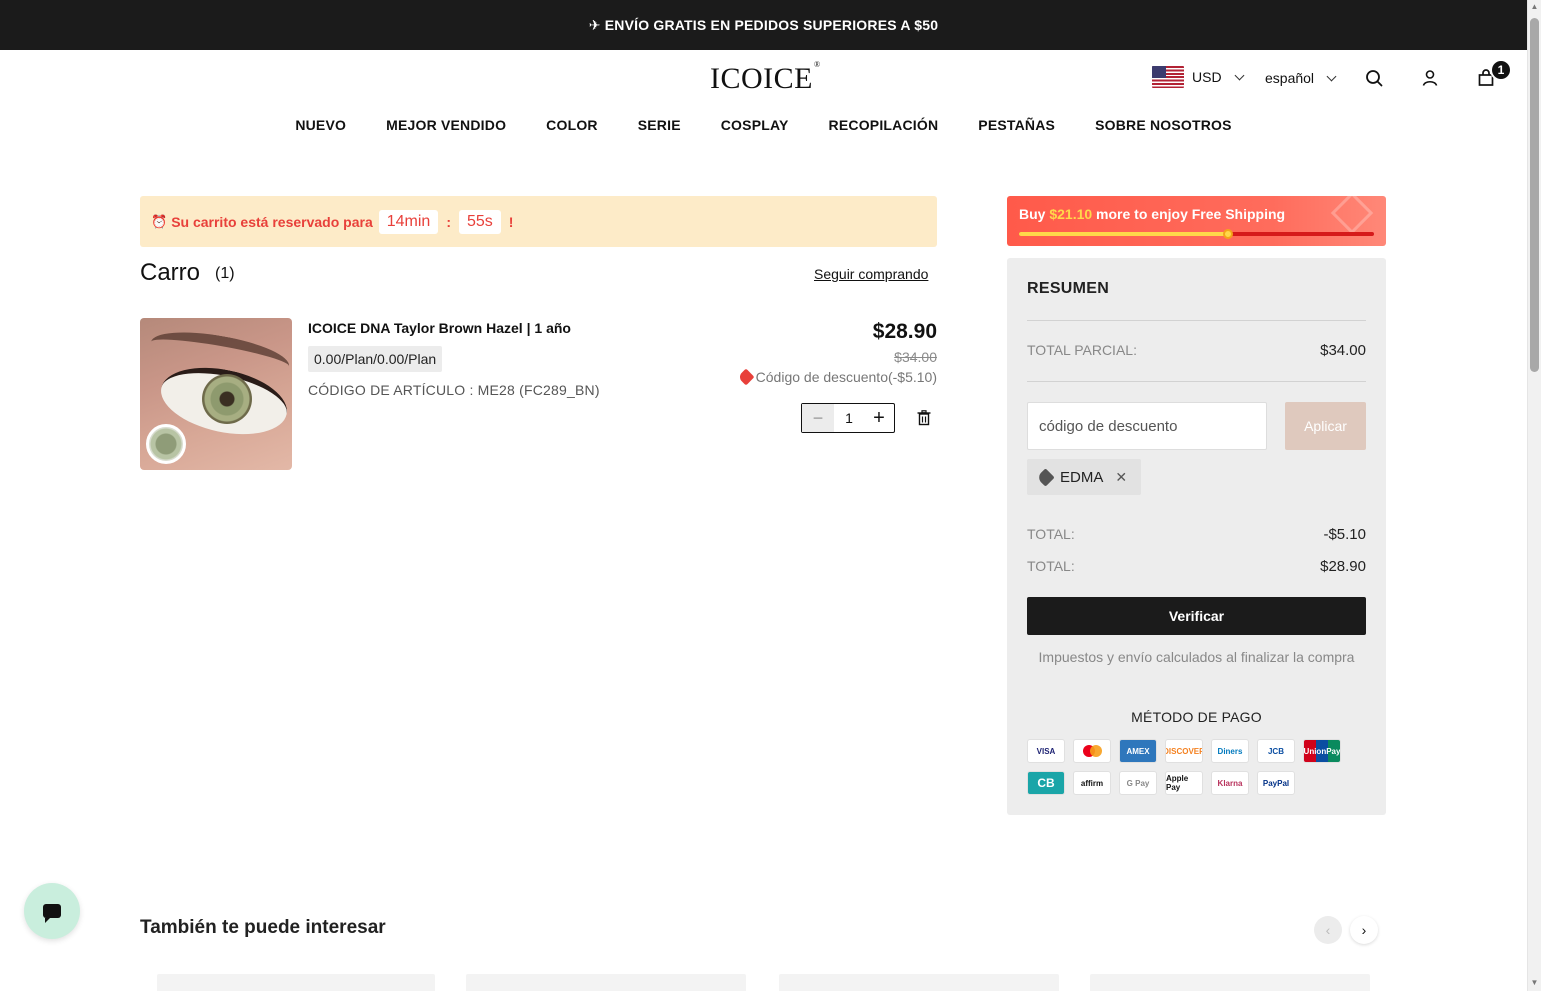  I want to click on page-scrollbar: ▲ ▼, so click(1534, 495).